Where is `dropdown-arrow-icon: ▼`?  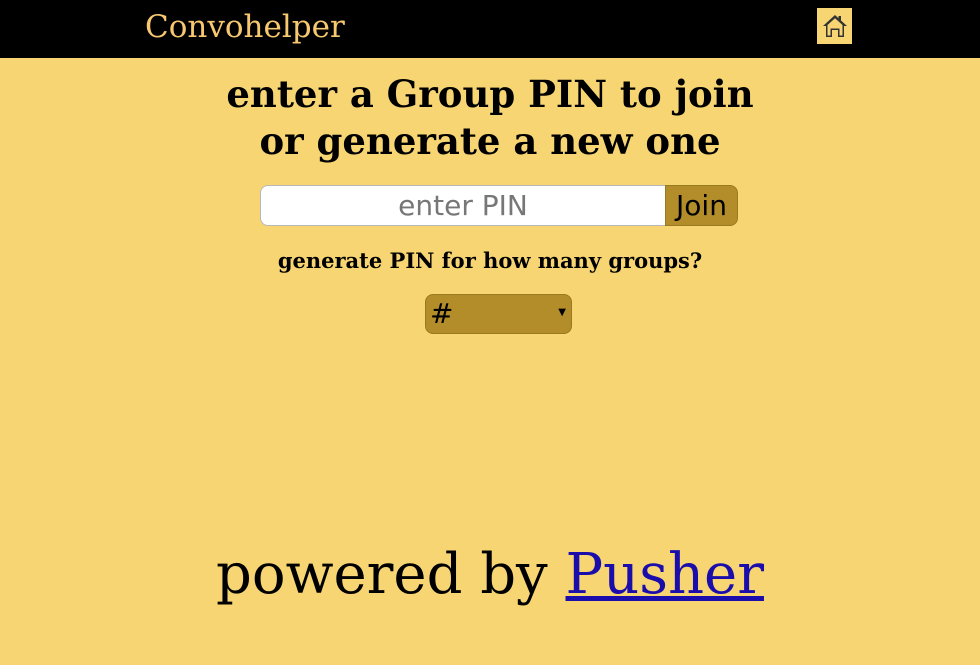
dropdown-arrow-icon: ▼ is located at coordinates (562, 312).